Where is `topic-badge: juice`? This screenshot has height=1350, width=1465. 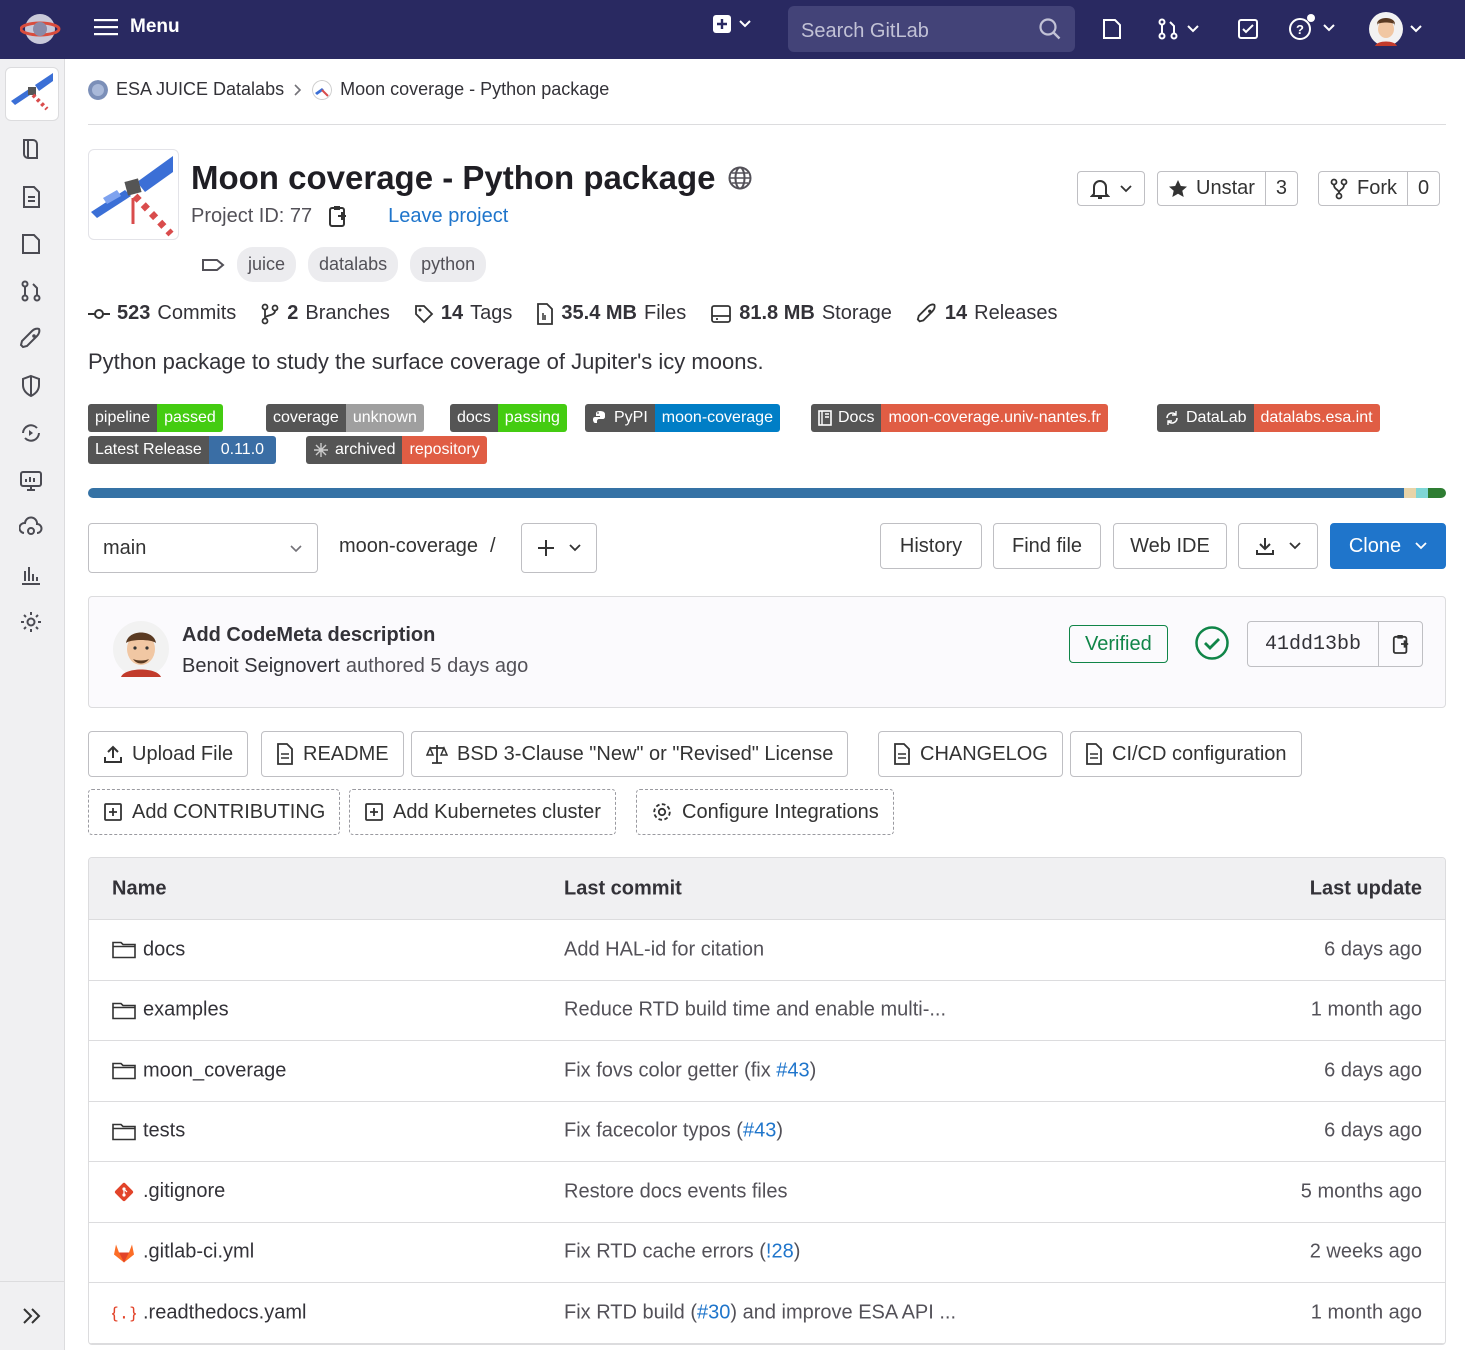
topic-badge: juice is located at coordinates (267, 264).